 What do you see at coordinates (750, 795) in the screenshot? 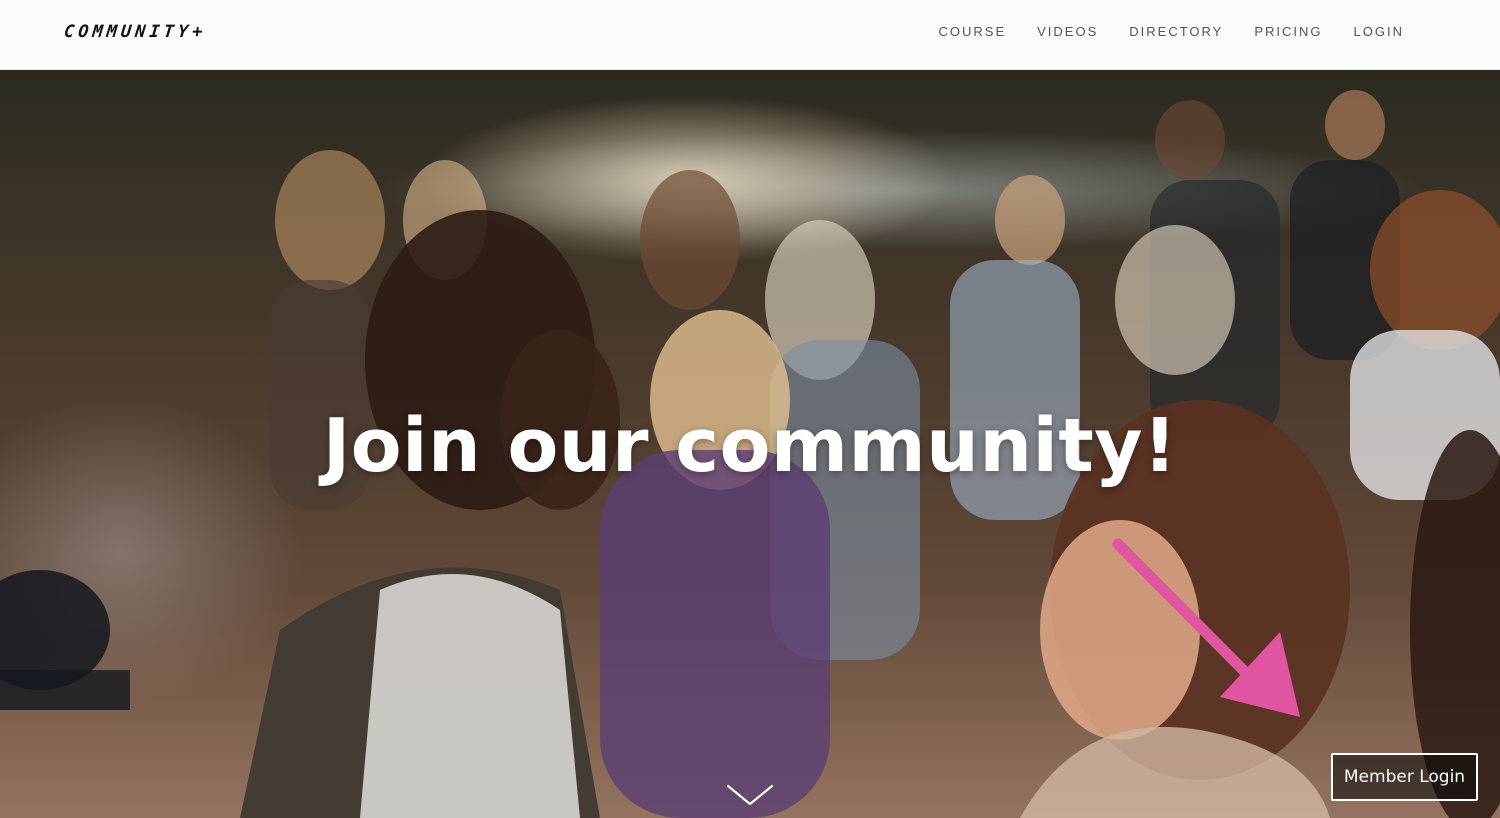
I see `chevron-down-icon` at bounding box center [750, 795].